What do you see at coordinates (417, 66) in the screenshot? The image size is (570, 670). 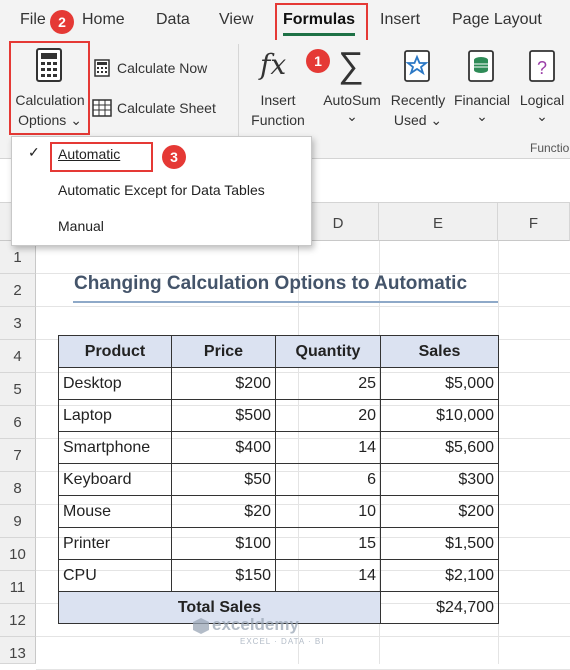 I see `star-book-icon` at bounding box center [417, 66].